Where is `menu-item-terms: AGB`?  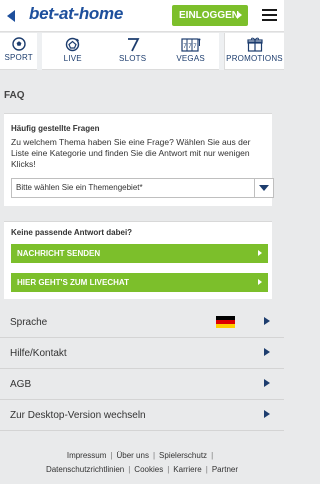
menu-item-terms: AGB is located at coordinates (142, 384).